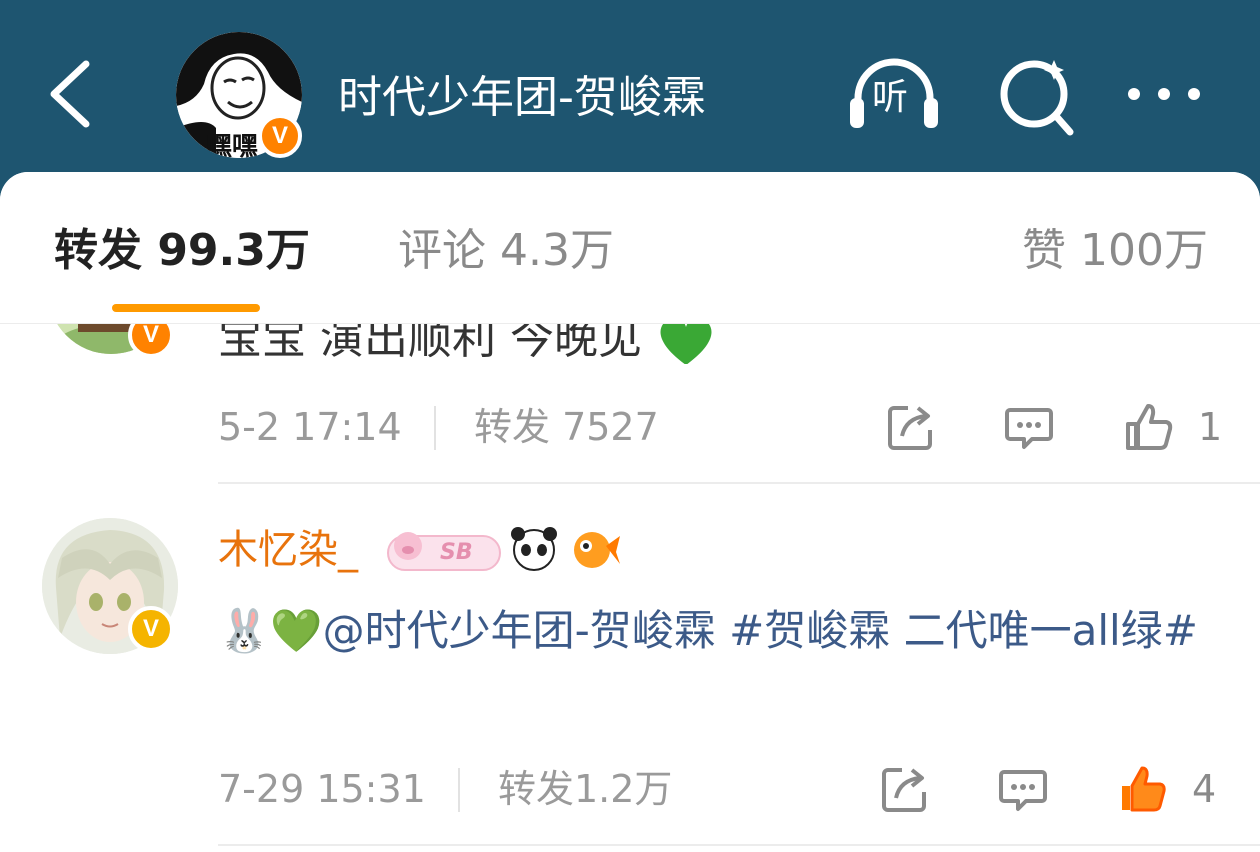 The height and width of the screenshot is (852, 1260). What do you see at coordinates (718, 789) in the screenshot?
I see `item-meta-row: 7-29 15:31 转发1.2万 4` at bounding box center [718, 789].